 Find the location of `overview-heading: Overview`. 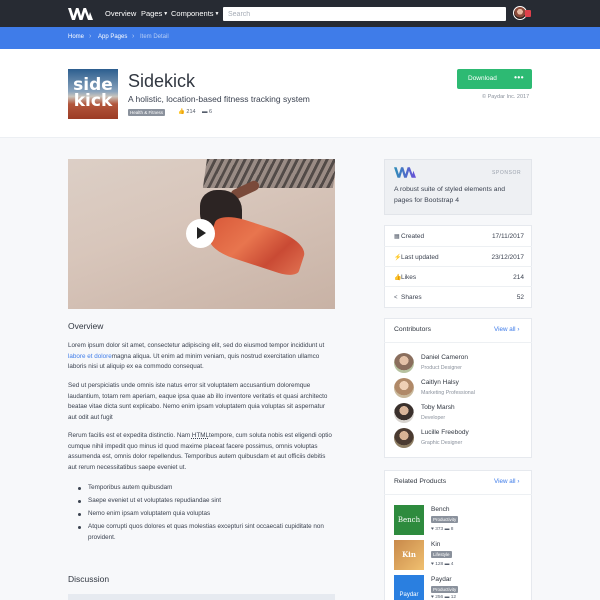

overview-heading: Overview is located at coordinates (86, 326).